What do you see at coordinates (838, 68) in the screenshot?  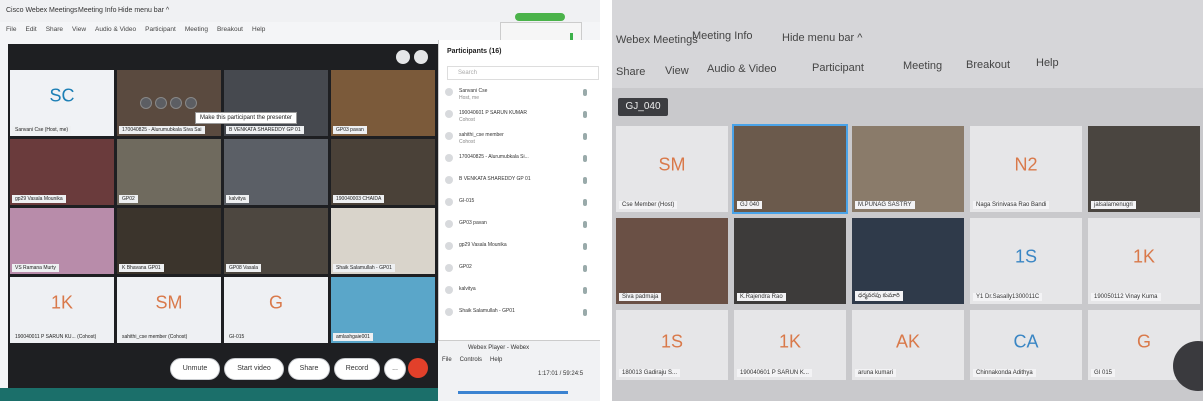 I see `menu-item-photo: Participant` at bounding box center [838, 68].